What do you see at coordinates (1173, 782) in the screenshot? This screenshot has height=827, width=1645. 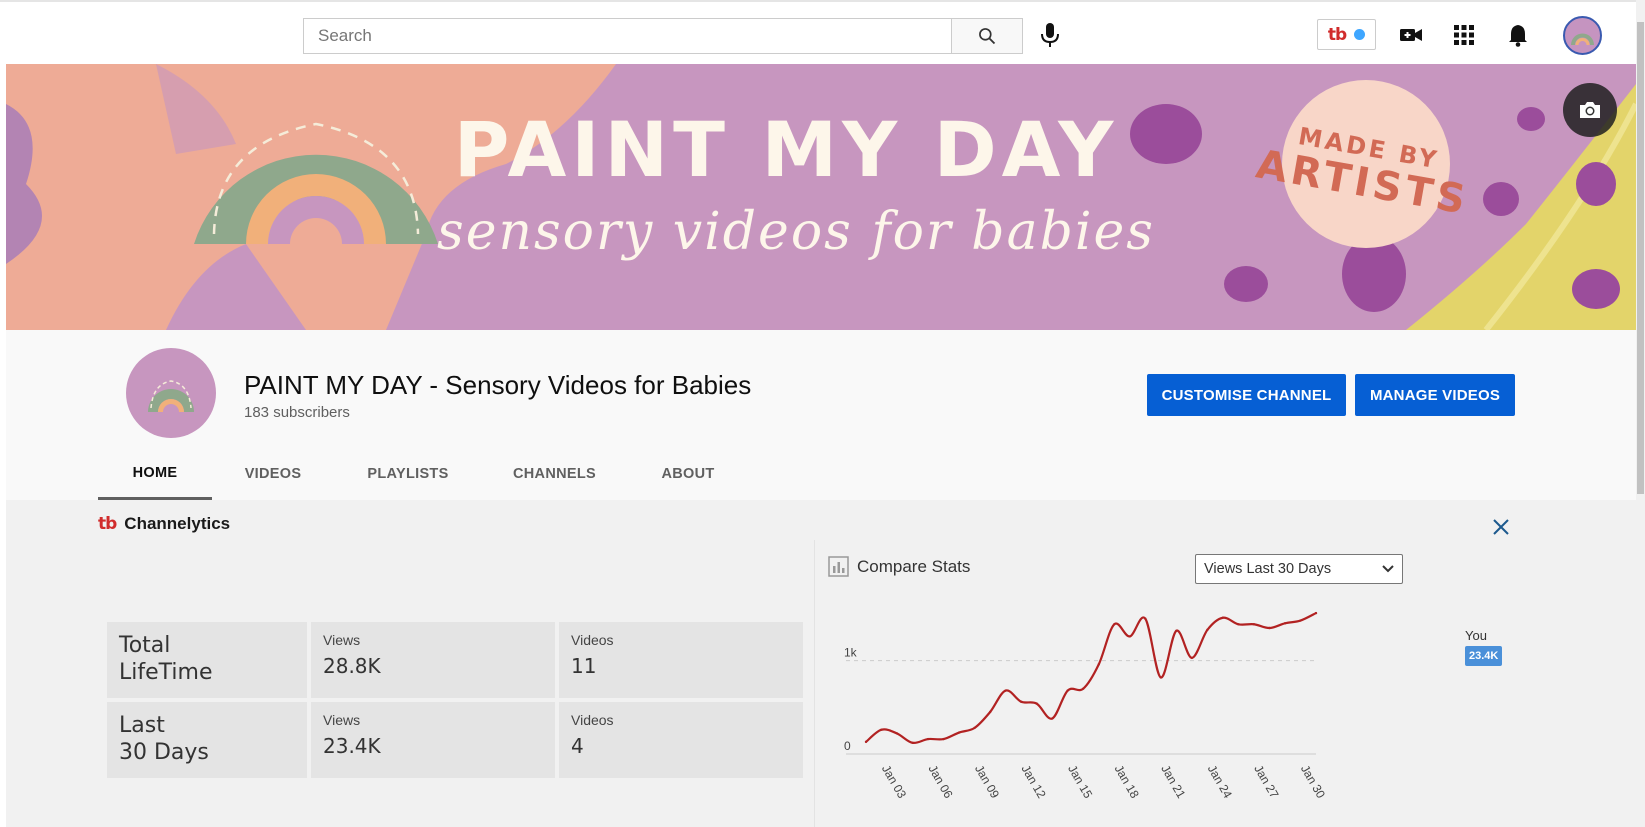 I see `x-tick-label: Jan 21` at bounding box center [1173, 782].